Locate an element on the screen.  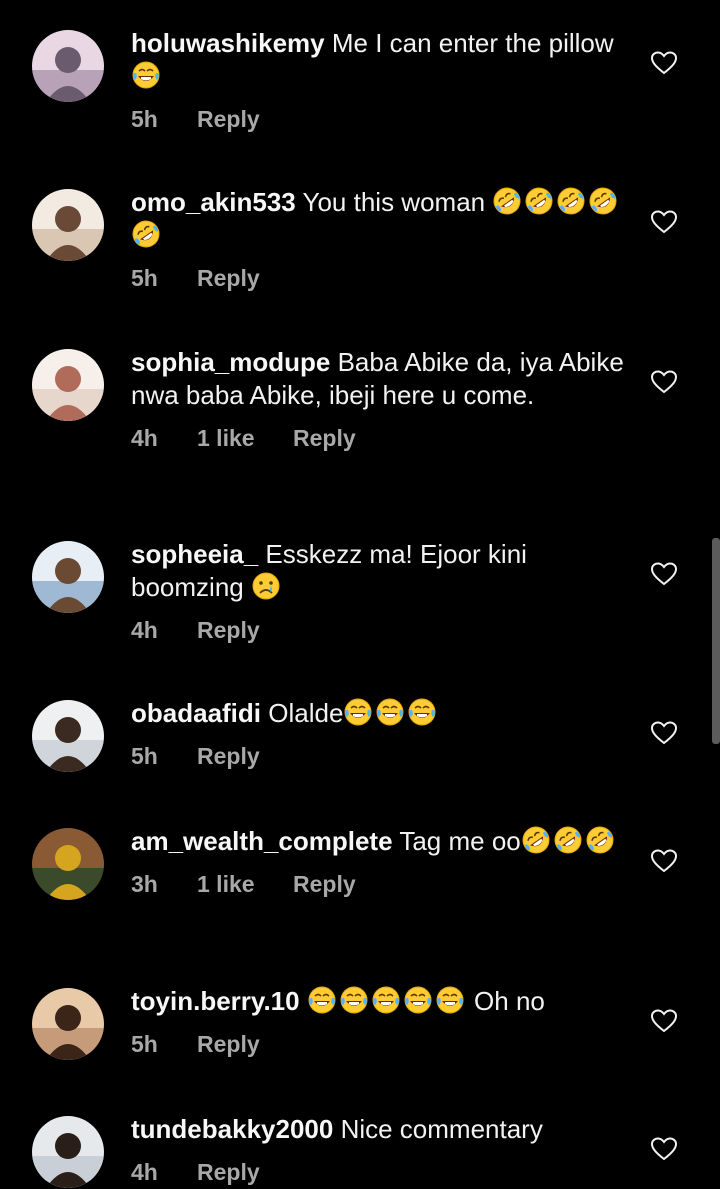
username: sophia_modupe is located at coordinates (230, 362).